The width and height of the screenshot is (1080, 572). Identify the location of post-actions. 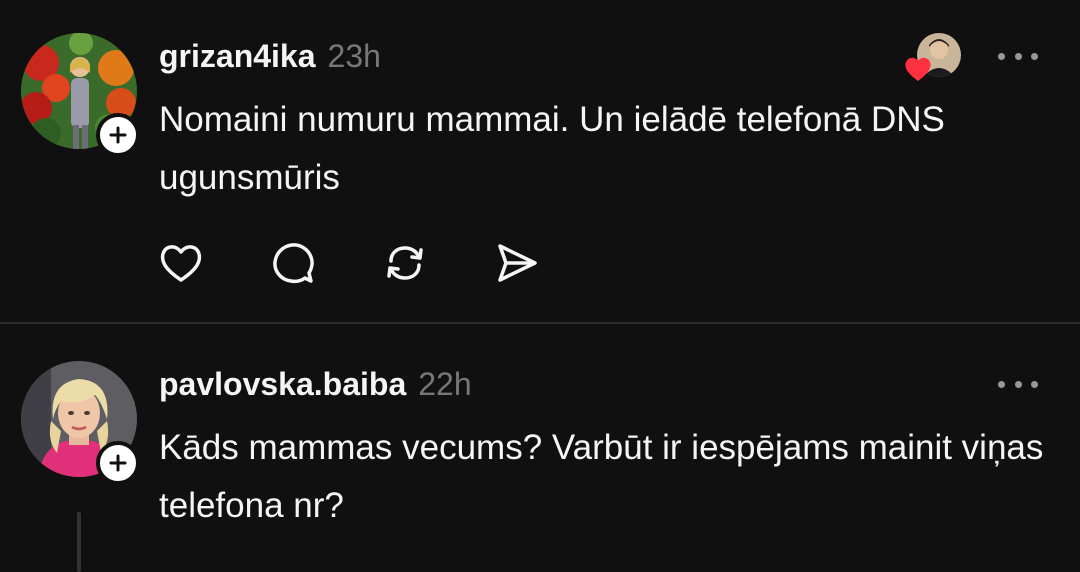
(382, 263).